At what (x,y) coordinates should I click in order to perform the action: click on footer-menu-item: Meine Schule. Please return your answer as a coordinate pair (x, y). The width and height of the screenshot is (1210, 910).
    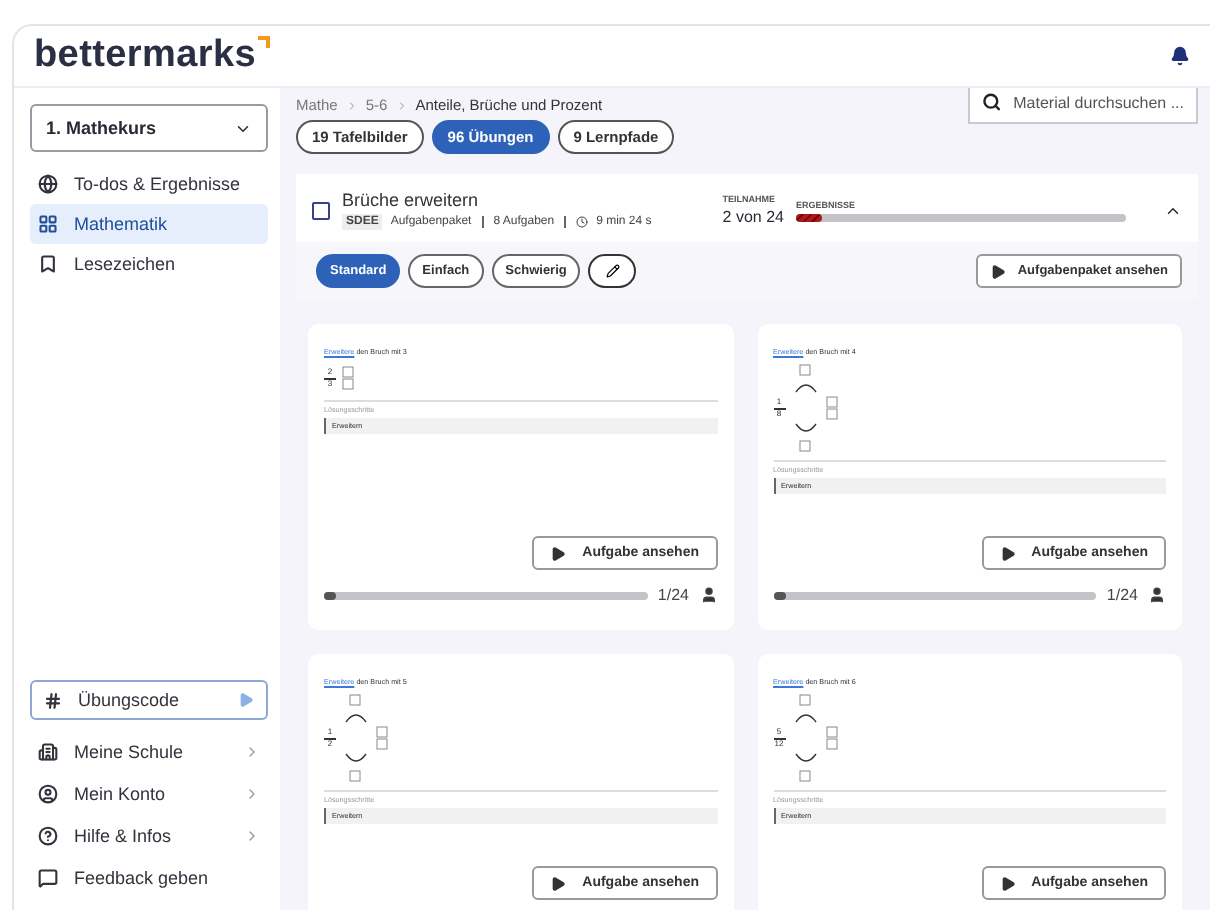
    Looking at the image, I should click on (149, 751).